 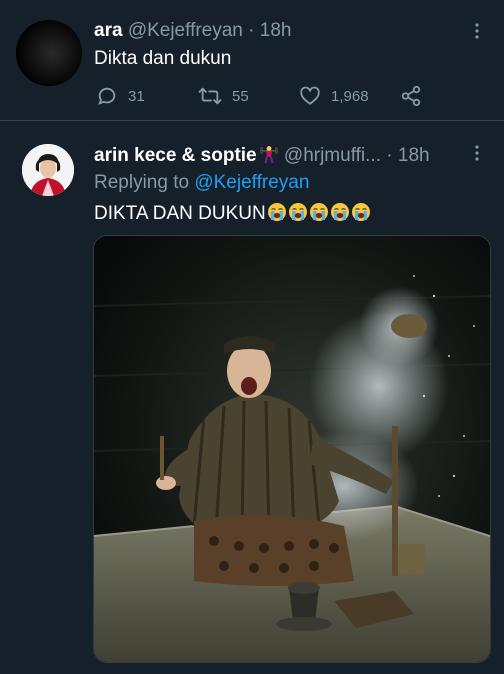 I want to click on retweet-icon, so click(x=210, y=96).